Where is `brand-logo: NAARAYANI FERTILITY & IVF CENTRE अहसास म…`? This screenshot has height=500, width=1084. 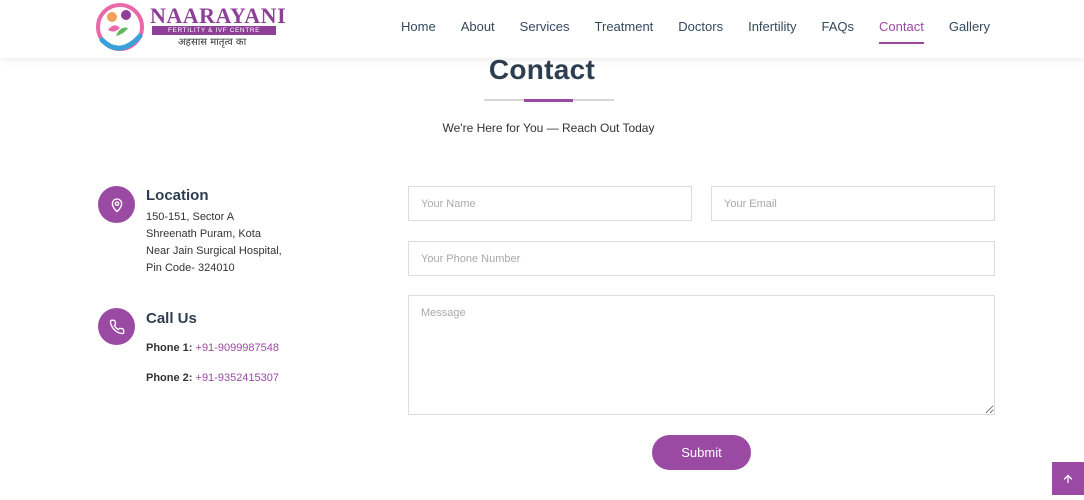
brand-logo: NAARAYANI FERTILITY & IVF CENTRE अहसास म… is located at coordinates (190, 27).